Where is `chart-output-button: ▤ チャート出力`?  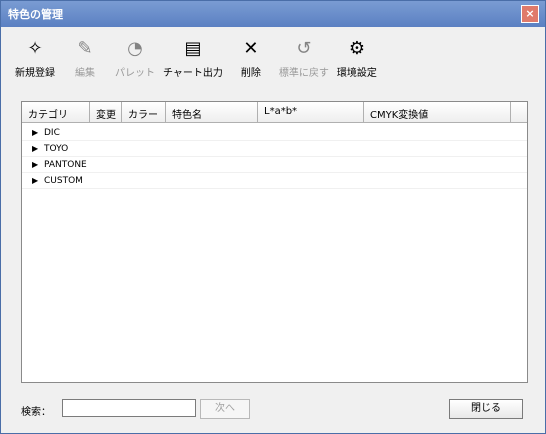
chart-output-button: ▤ チャート出力 is located at coordinates (193, 57).